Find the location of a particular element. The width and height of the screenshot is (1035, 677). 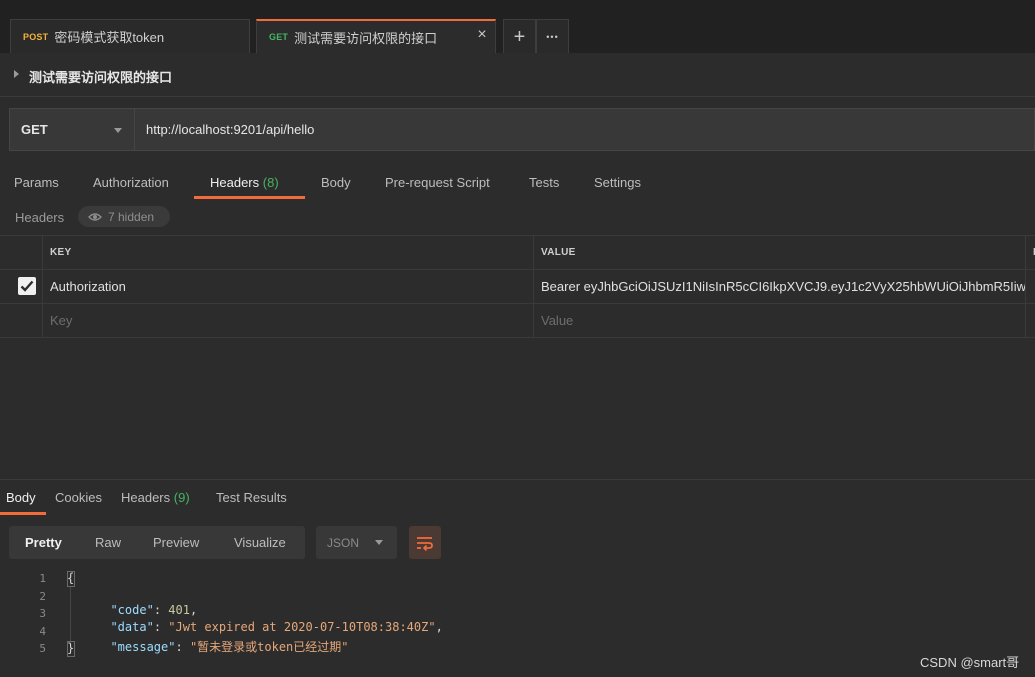

format-value: JSON is located at coordinates (343, 542).